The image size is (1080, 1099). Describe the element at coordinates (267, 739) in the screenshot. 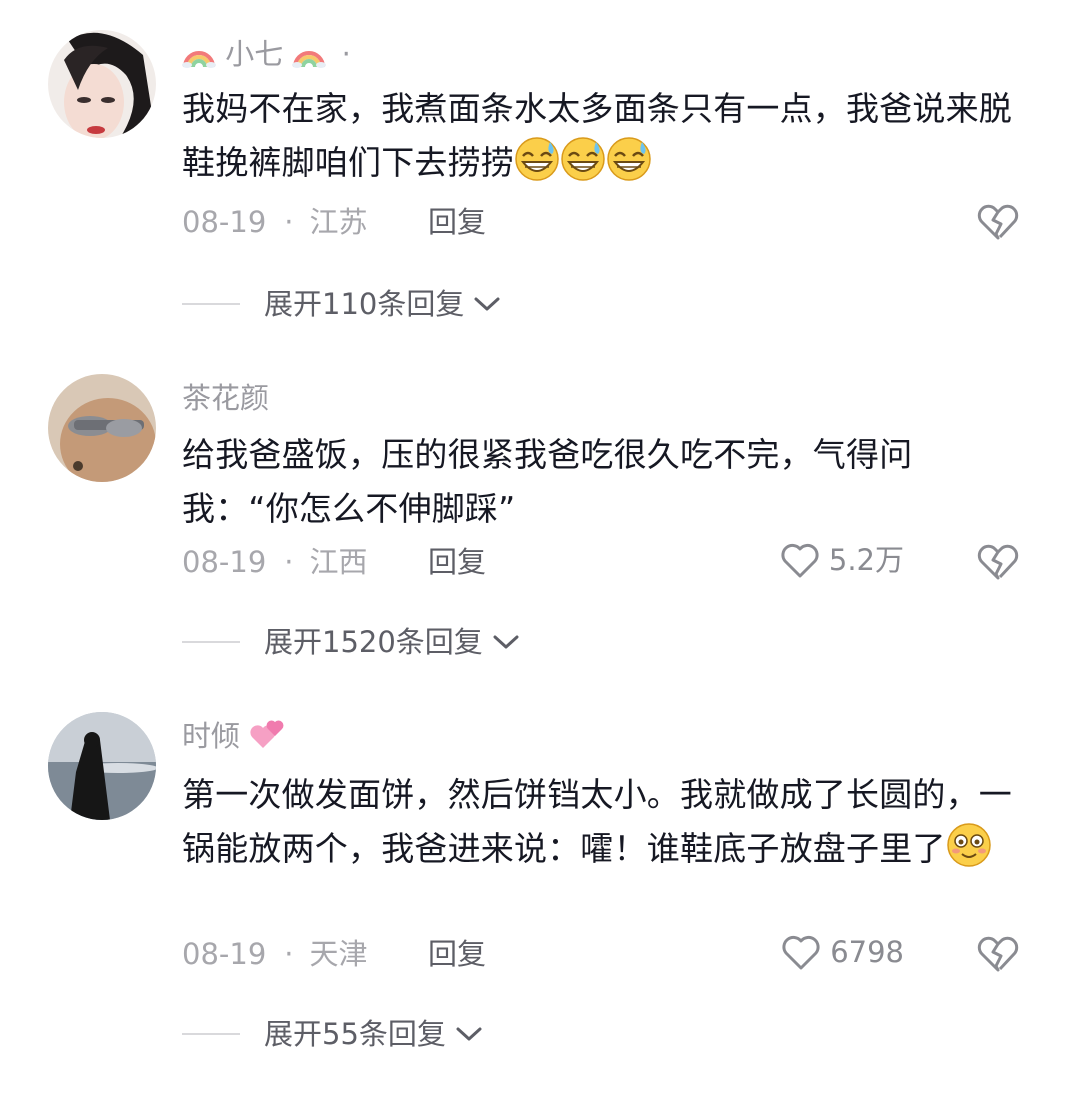

I see `two-hearts-icon` at that location.